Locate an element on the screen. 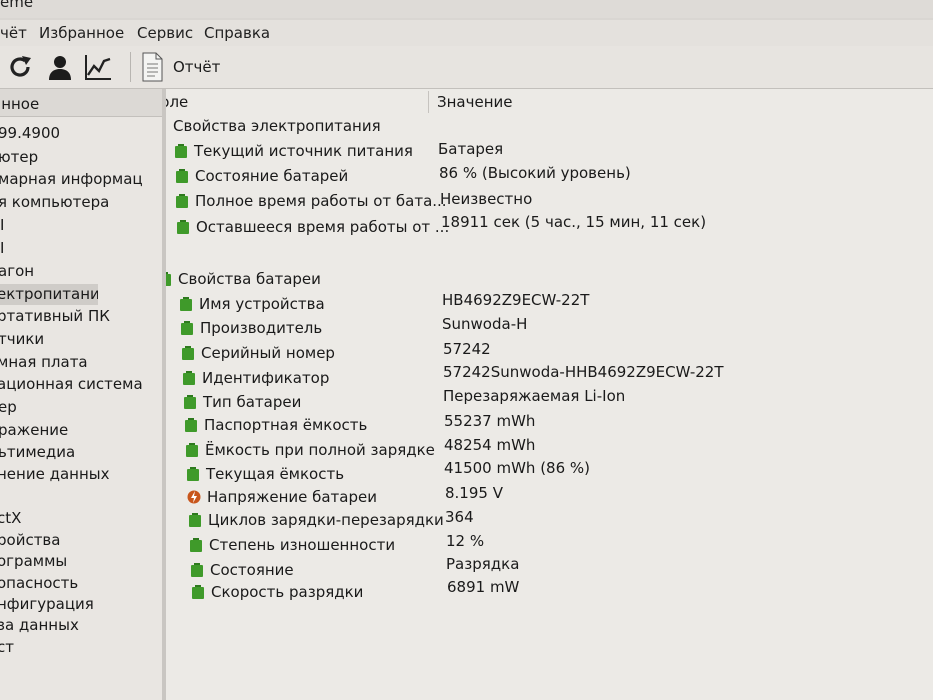 The image size is (933, 700). sidebar-item-computer: ютер is located at coordinates (81, 157).